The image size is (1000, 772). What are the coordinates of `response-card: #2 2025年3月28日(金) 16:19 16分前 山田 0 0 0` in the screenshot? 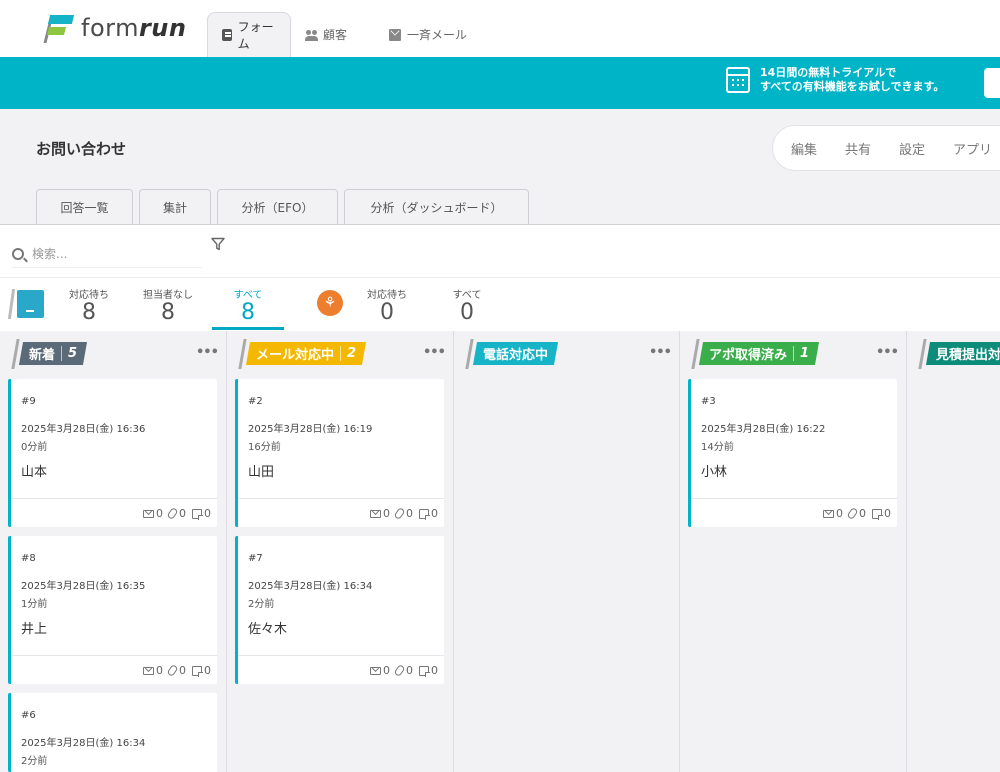 It's located at (339, 453).